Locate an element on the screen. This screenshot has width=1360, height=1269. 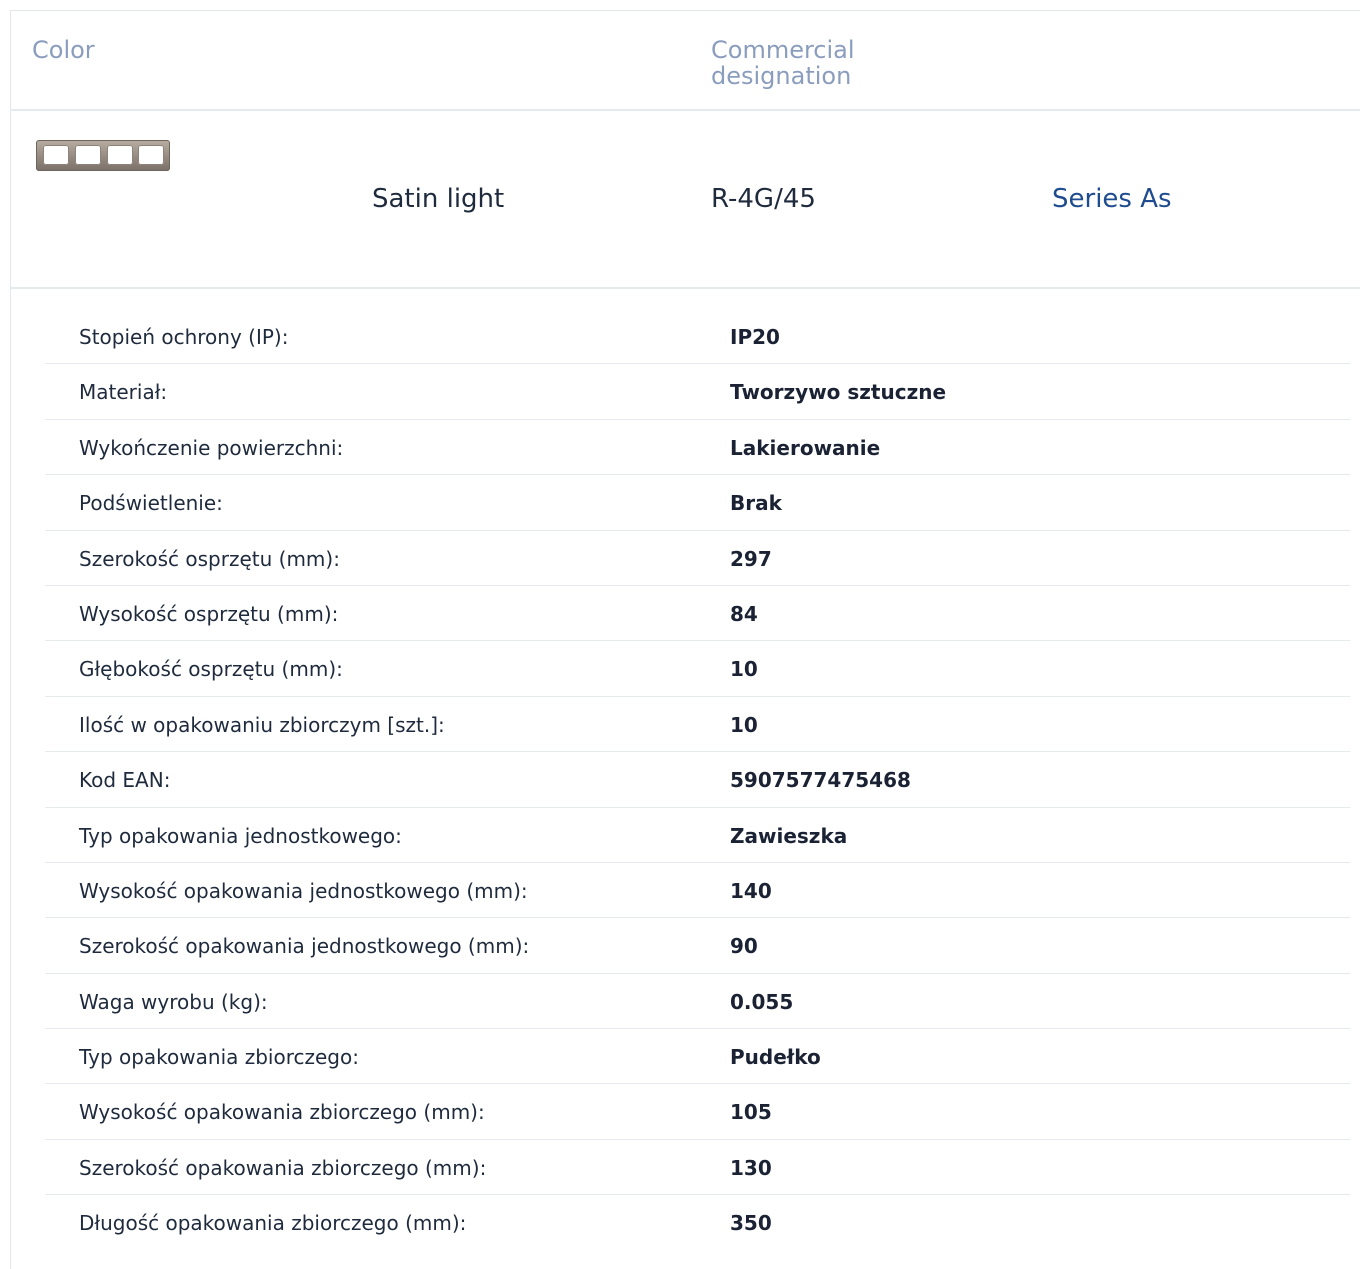
spec-value: 105 is located at coordinates (751, 1112).